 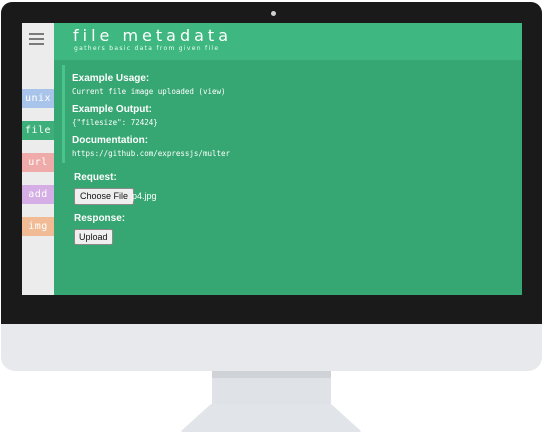 What do you see at coordinates (149, 91) in the screenshot?
I see `usage-value: Current file image uploaded (view)` at bounding box center [149, 91].